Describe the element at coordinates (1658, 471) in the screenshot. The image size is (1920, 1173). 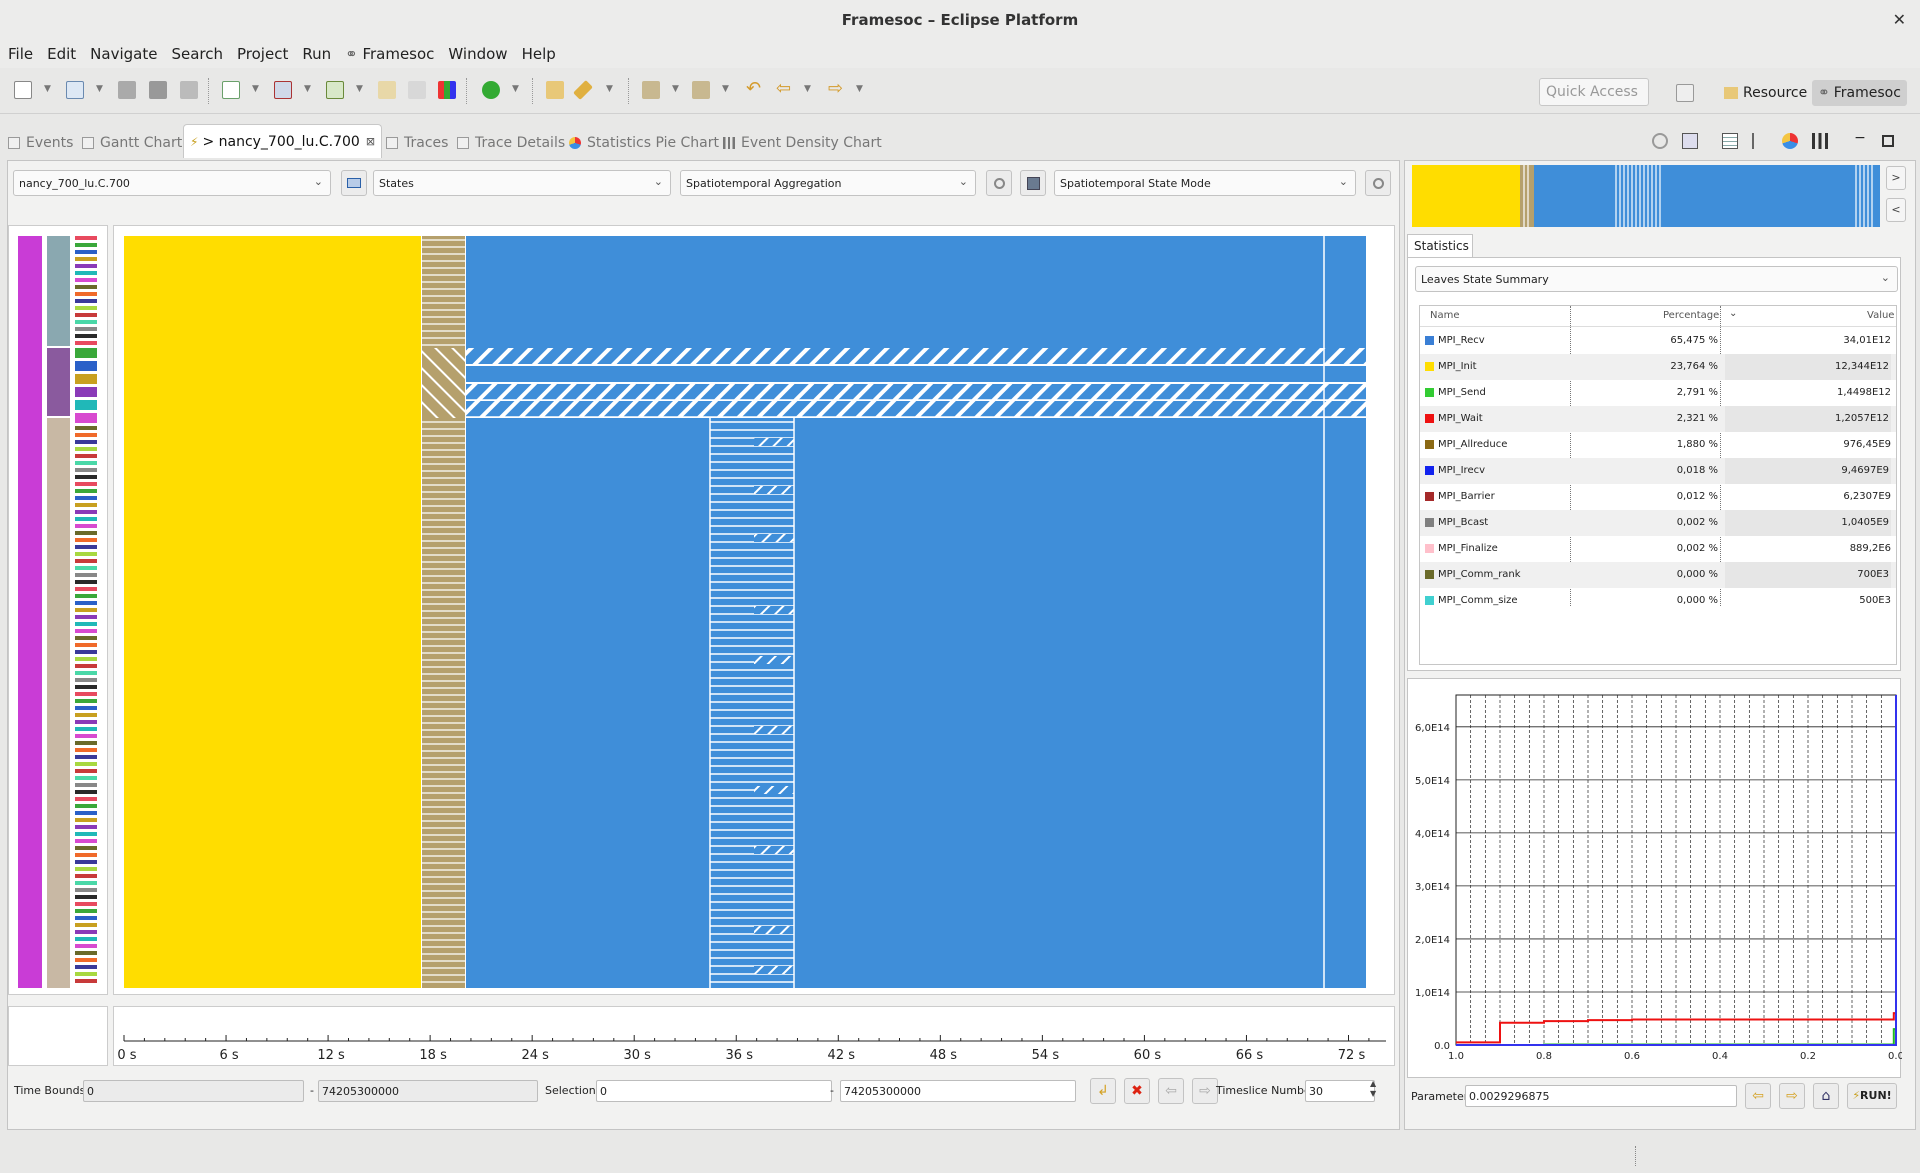
I see `table-row: MPI_Irecv 0,018 % 9,4697E9` at that location.